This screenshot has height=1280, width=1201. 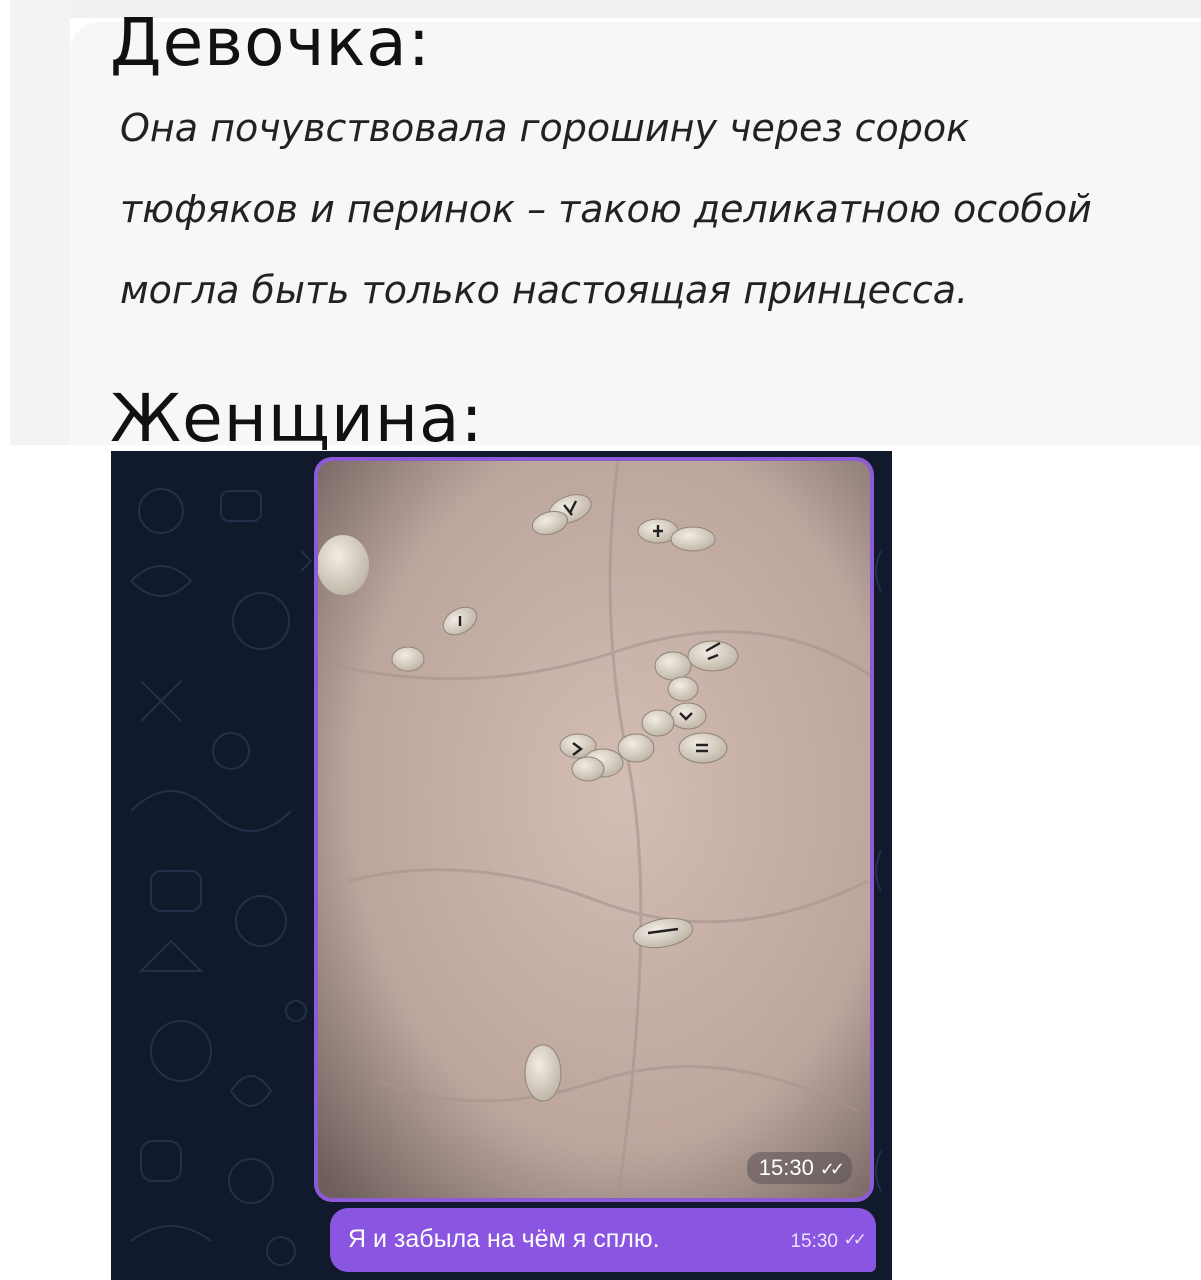 I want to click on message-text: Я и забыла на чём я сплю., so click(x=504, y=1239).